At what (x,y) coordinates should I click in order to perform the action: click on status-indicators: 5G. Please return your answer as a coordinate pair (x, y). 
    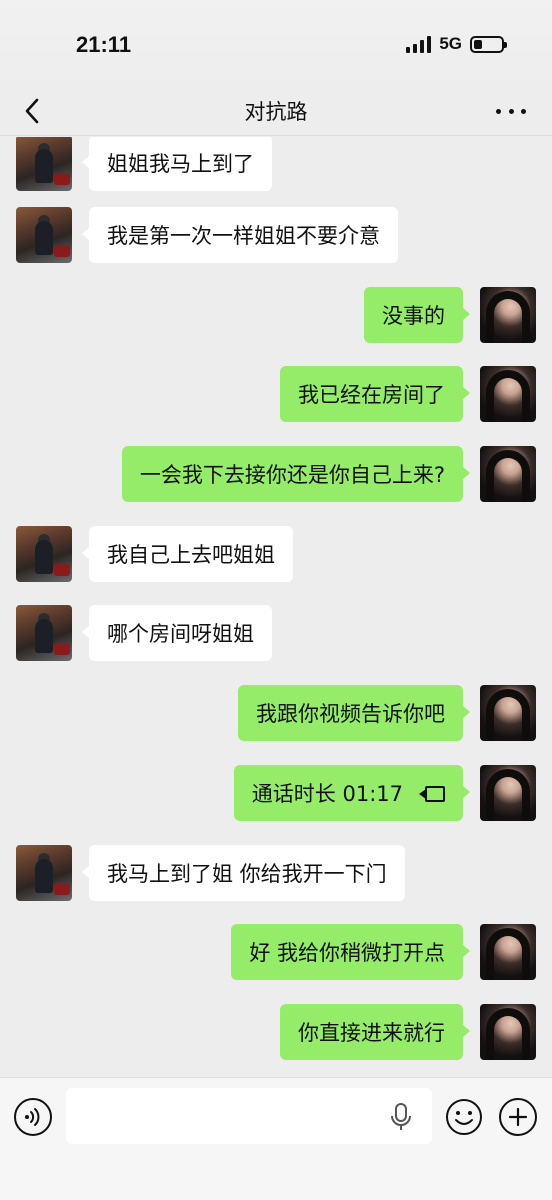
    Looking at the image, I should click on (456, 44).